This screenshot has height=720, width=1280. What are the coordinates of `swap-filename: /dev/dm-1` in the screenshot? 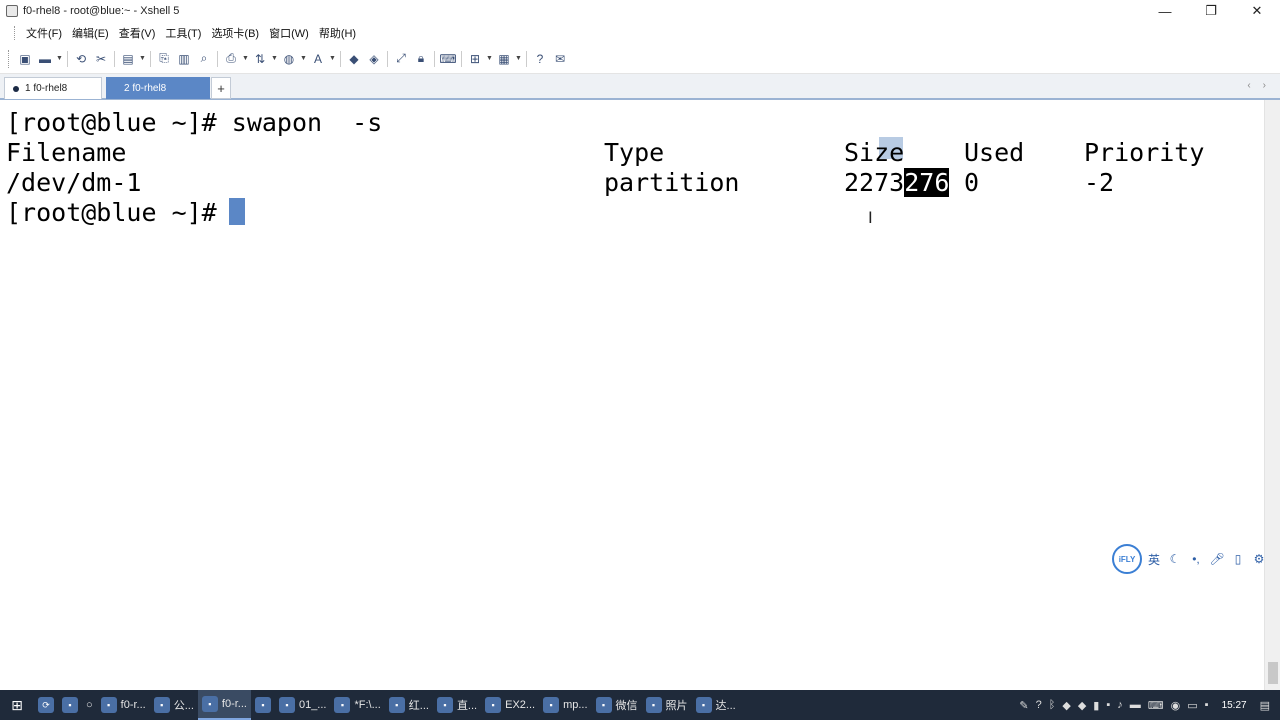 It's located at (74, 182).